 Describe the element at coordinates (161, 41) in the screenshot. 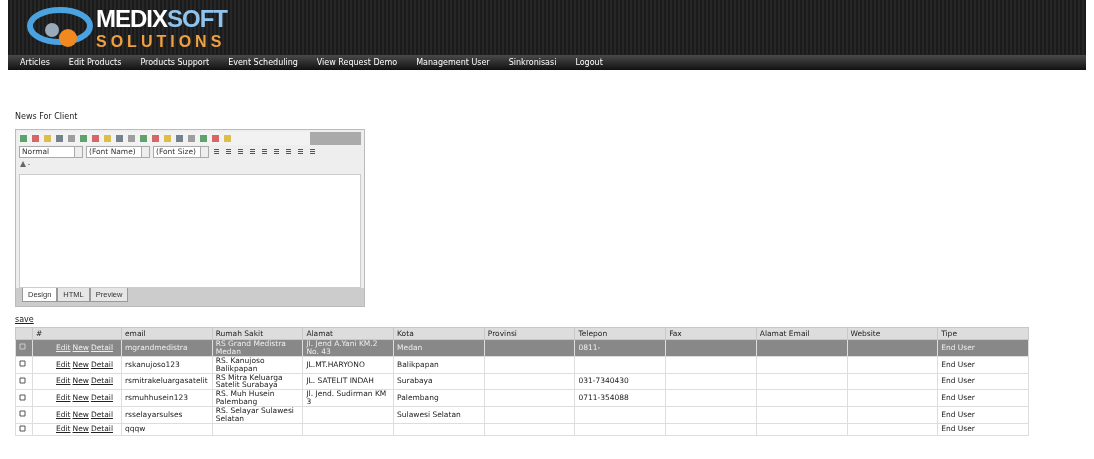

I see `logo-tagline: SOLUTIONS` at that location.